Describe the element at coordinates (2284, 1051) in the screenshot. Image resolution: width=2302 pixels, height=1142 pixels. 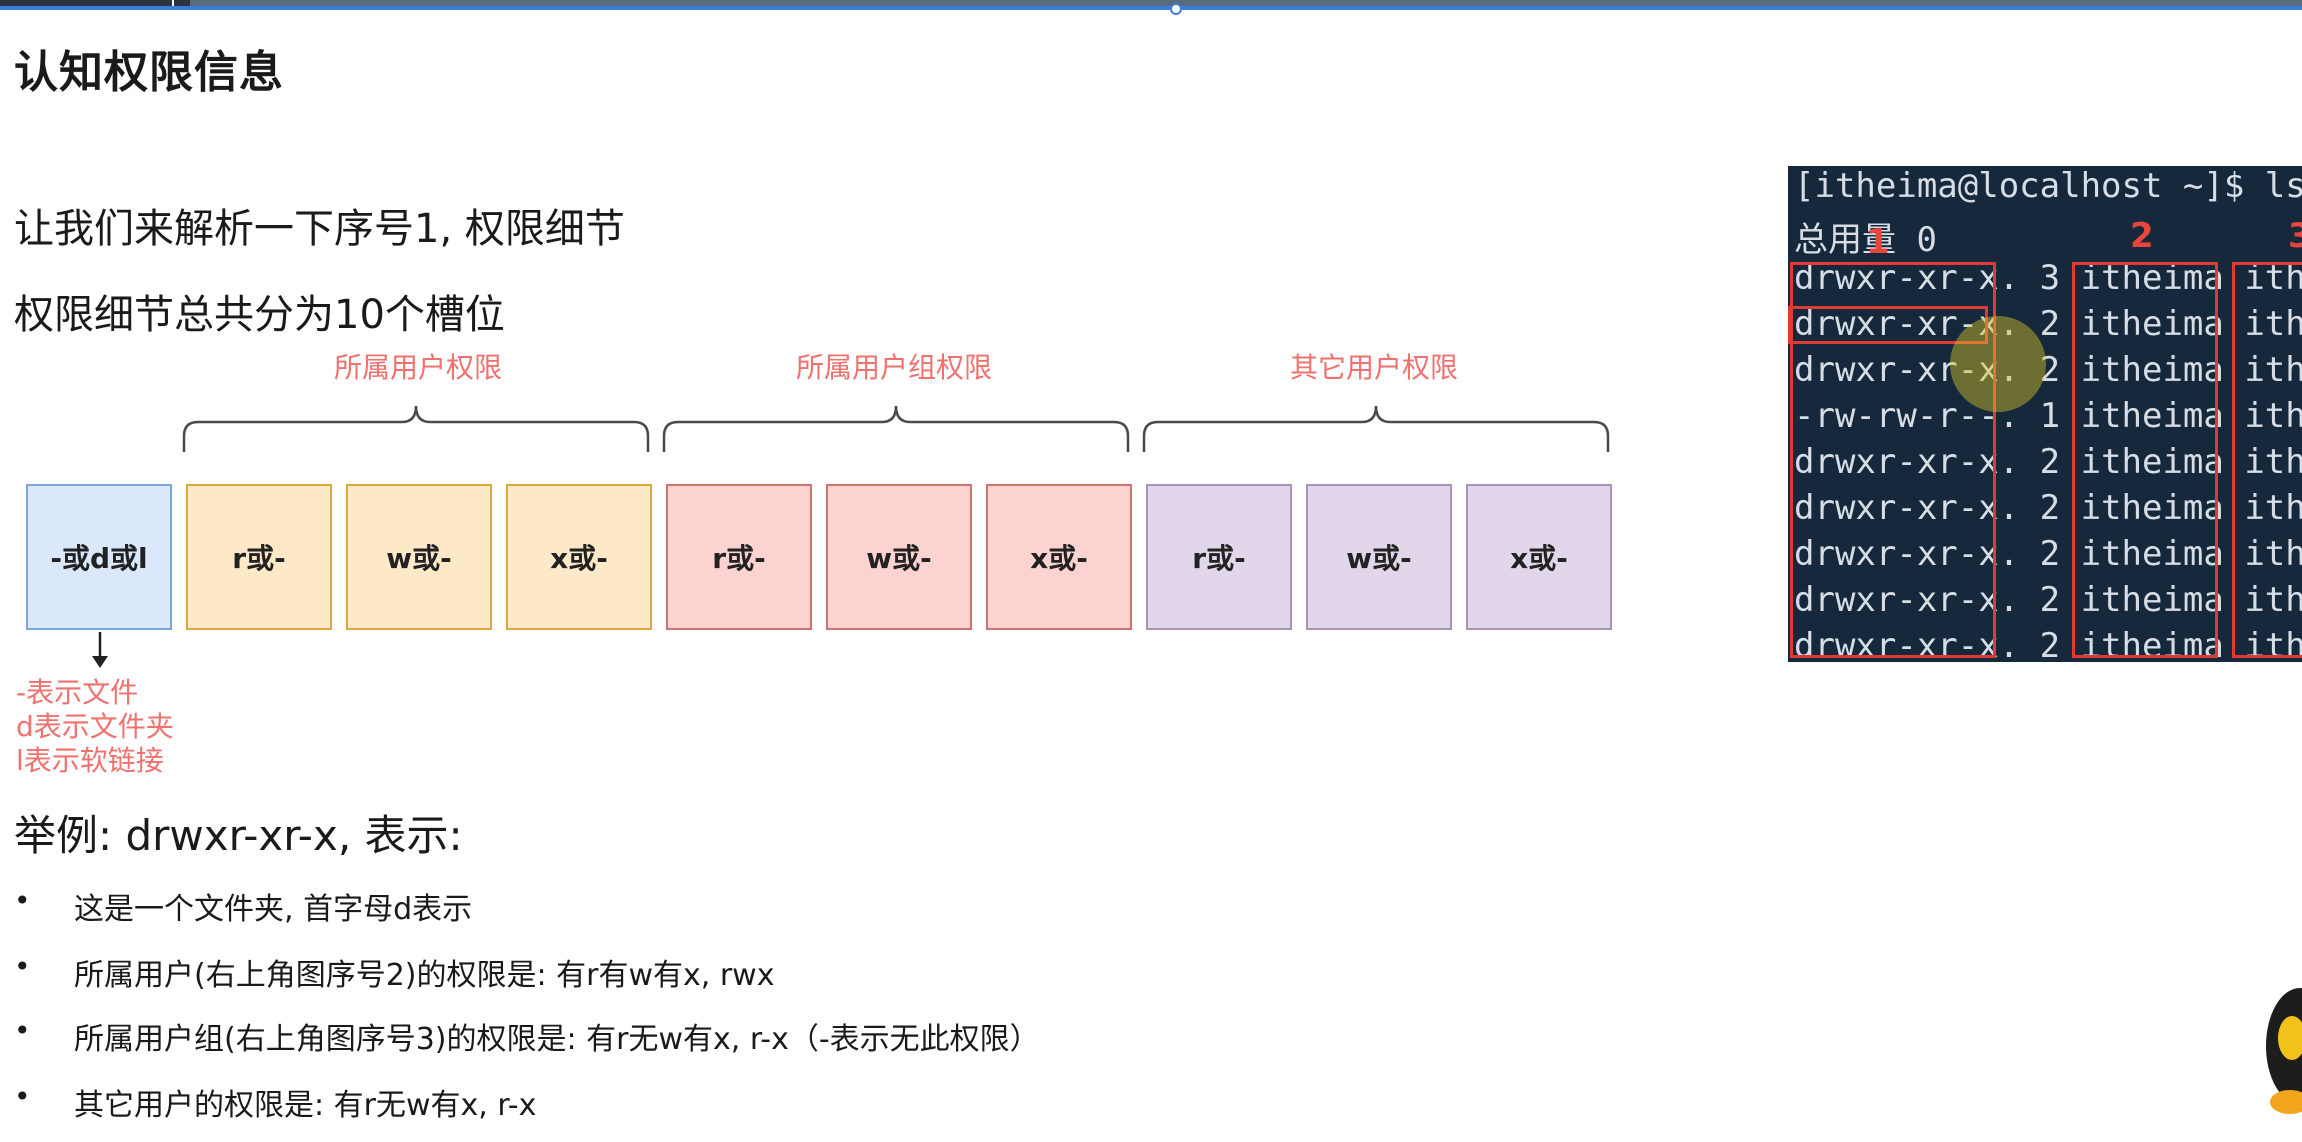
I see `mascot-icon` at that location.